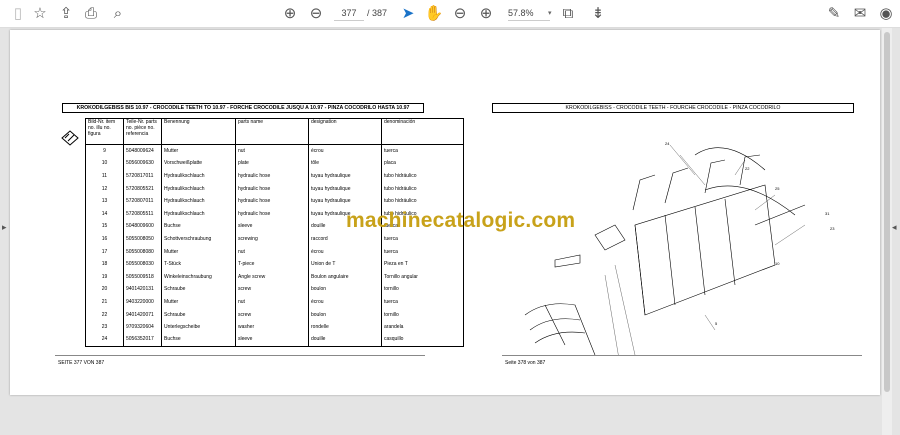 The width and height of the screenshot is (900, 435). I want to click on table-cell: Tornillo angular, so click(422, 277).